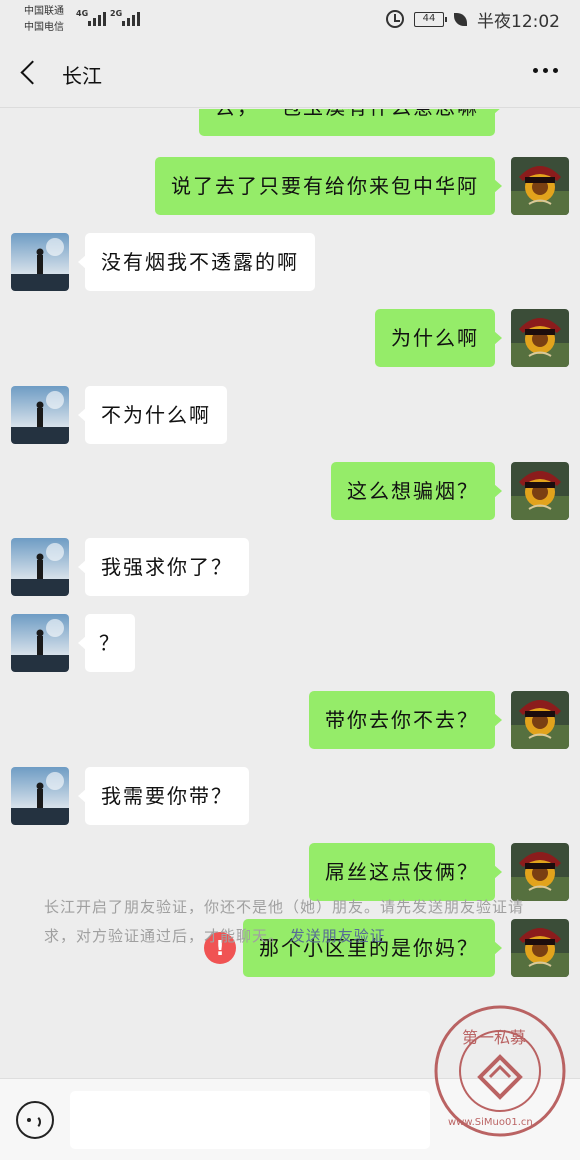  I want to click on message-bubble: 说了去了只要有给你来包中华阿, so click(328, 186).